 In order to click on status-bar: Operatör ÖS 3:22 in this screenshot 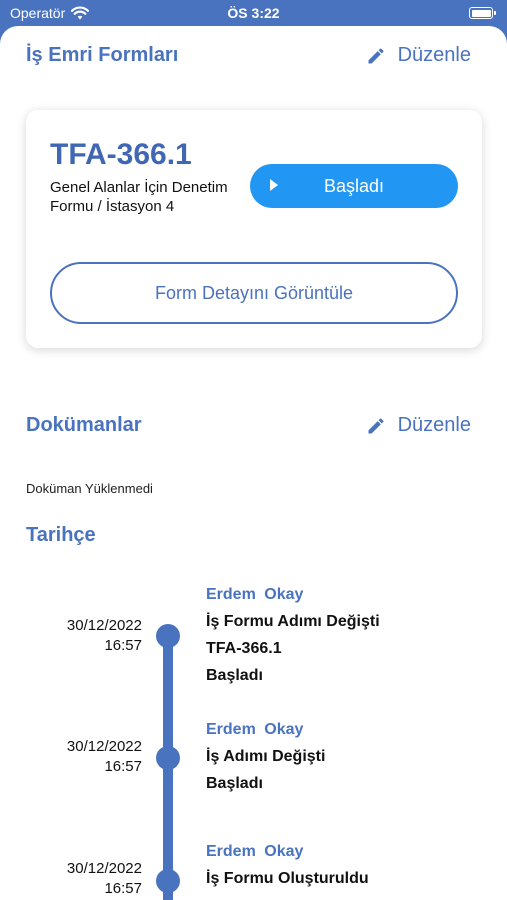, I will do `click(253, 14)`.